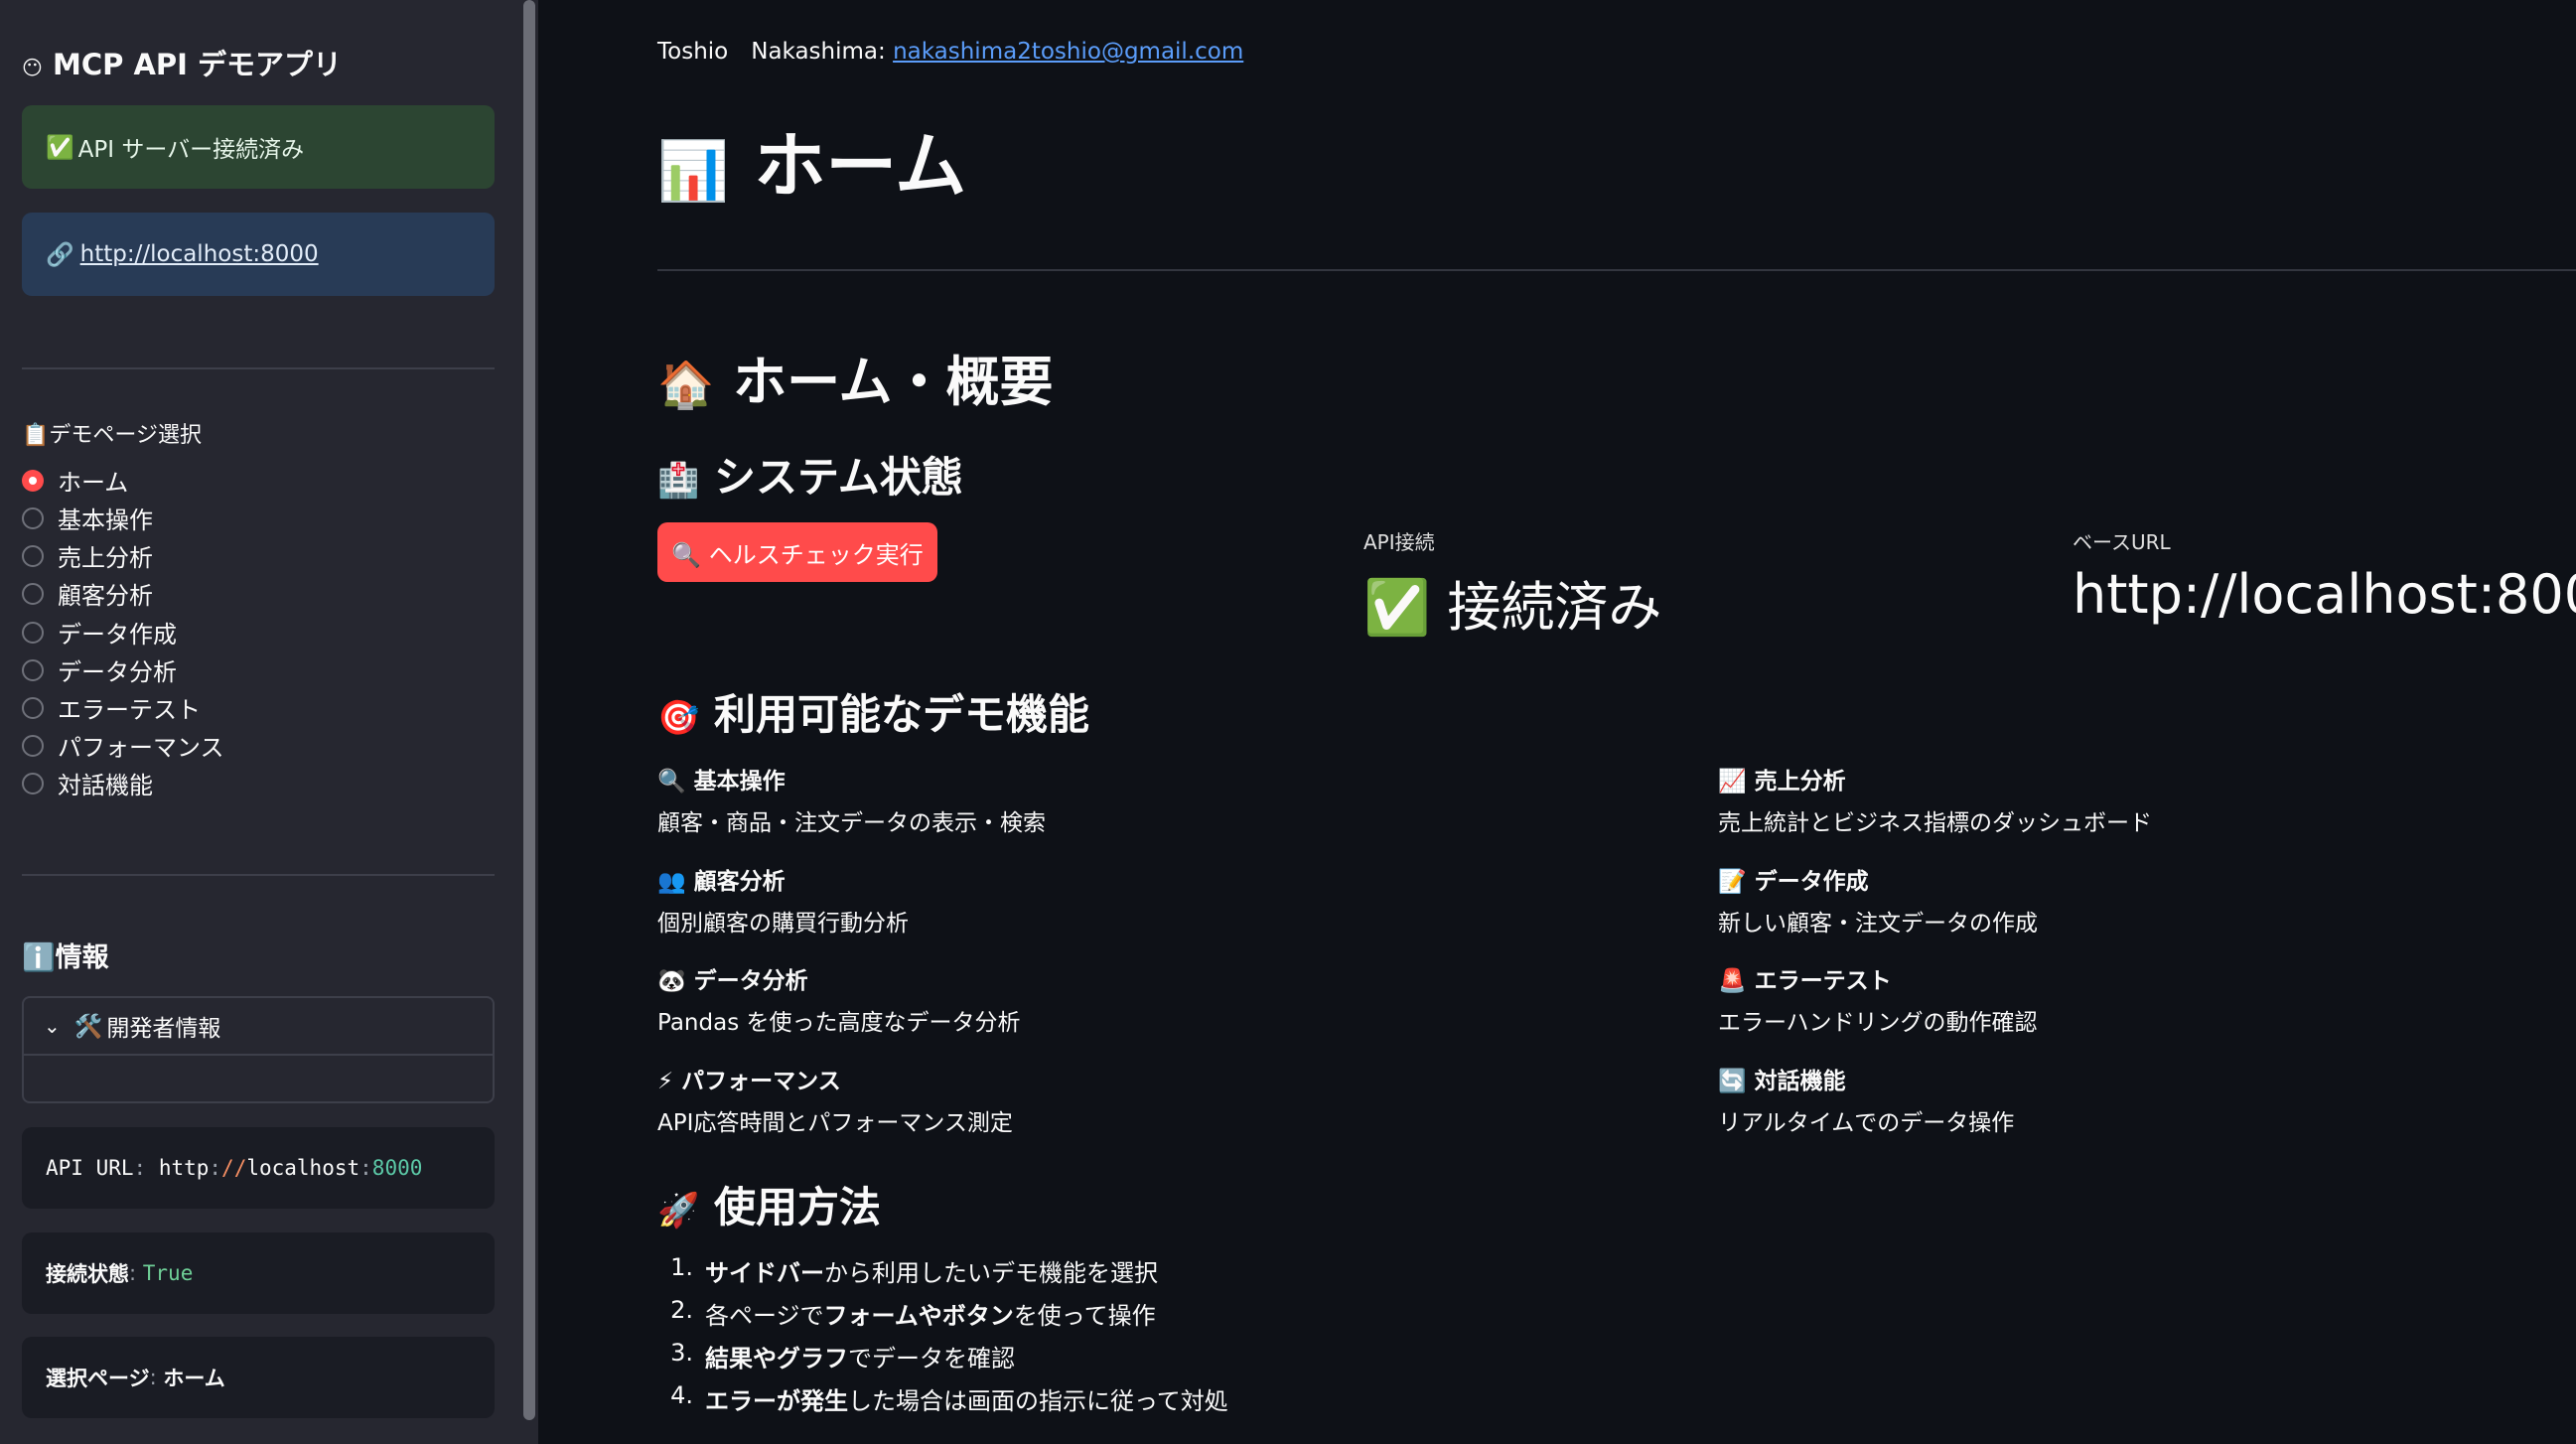 The width and height of the screenshot is (2576, 1444). What do you see at coordinates (861, 166) in the screenshot?
I see `page-title-text: ホーム` at bounding box center [861, 166].